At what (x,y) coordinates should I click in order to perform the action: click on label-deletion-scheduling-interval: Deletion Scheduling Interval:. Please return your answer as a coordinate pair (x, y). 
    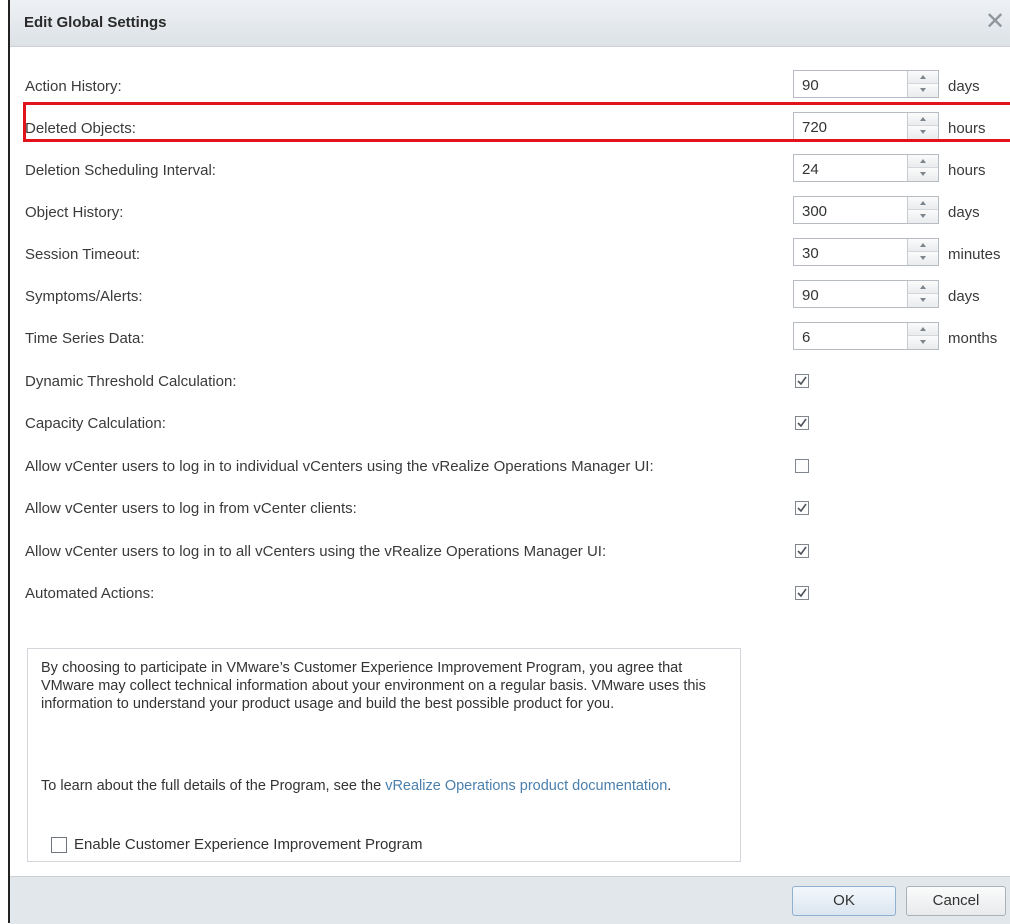
    Looking at the image, I should click on (120, 170).